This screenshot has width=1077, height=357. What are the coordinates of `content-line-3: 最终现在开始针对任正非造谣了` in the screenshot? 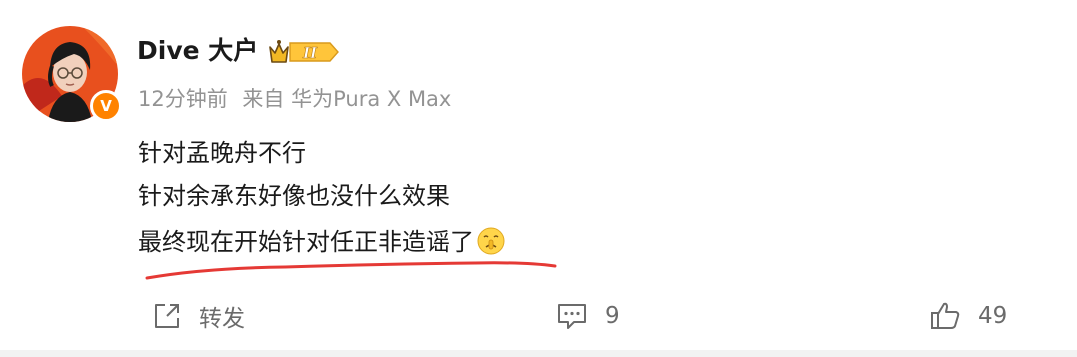 It's located at (322, 242).